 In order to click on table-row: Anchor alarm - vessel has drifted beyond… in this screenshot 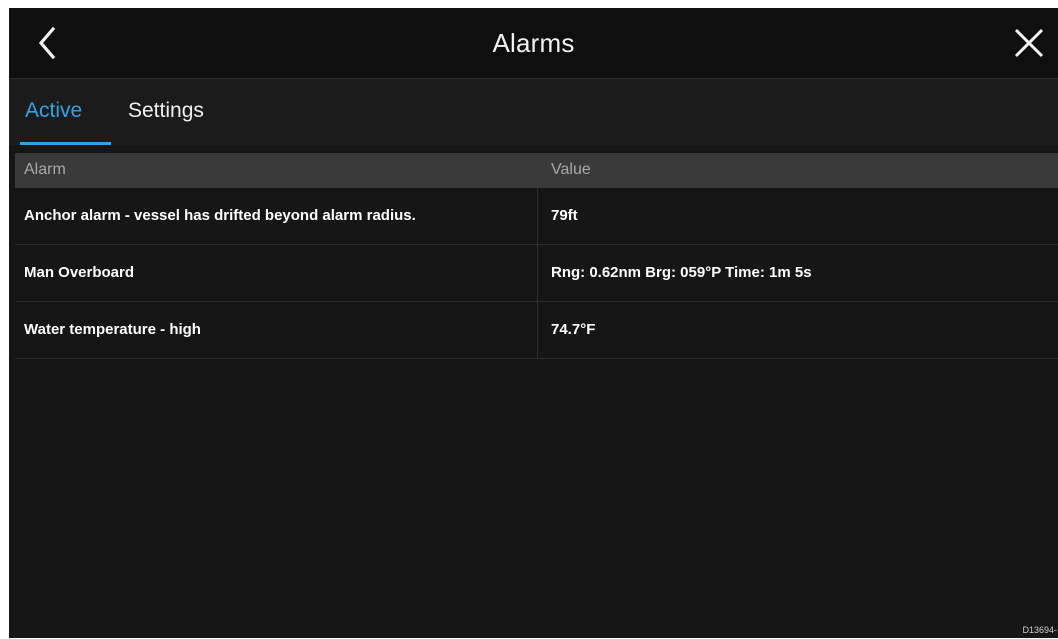, I will do `click(536, 216)`.